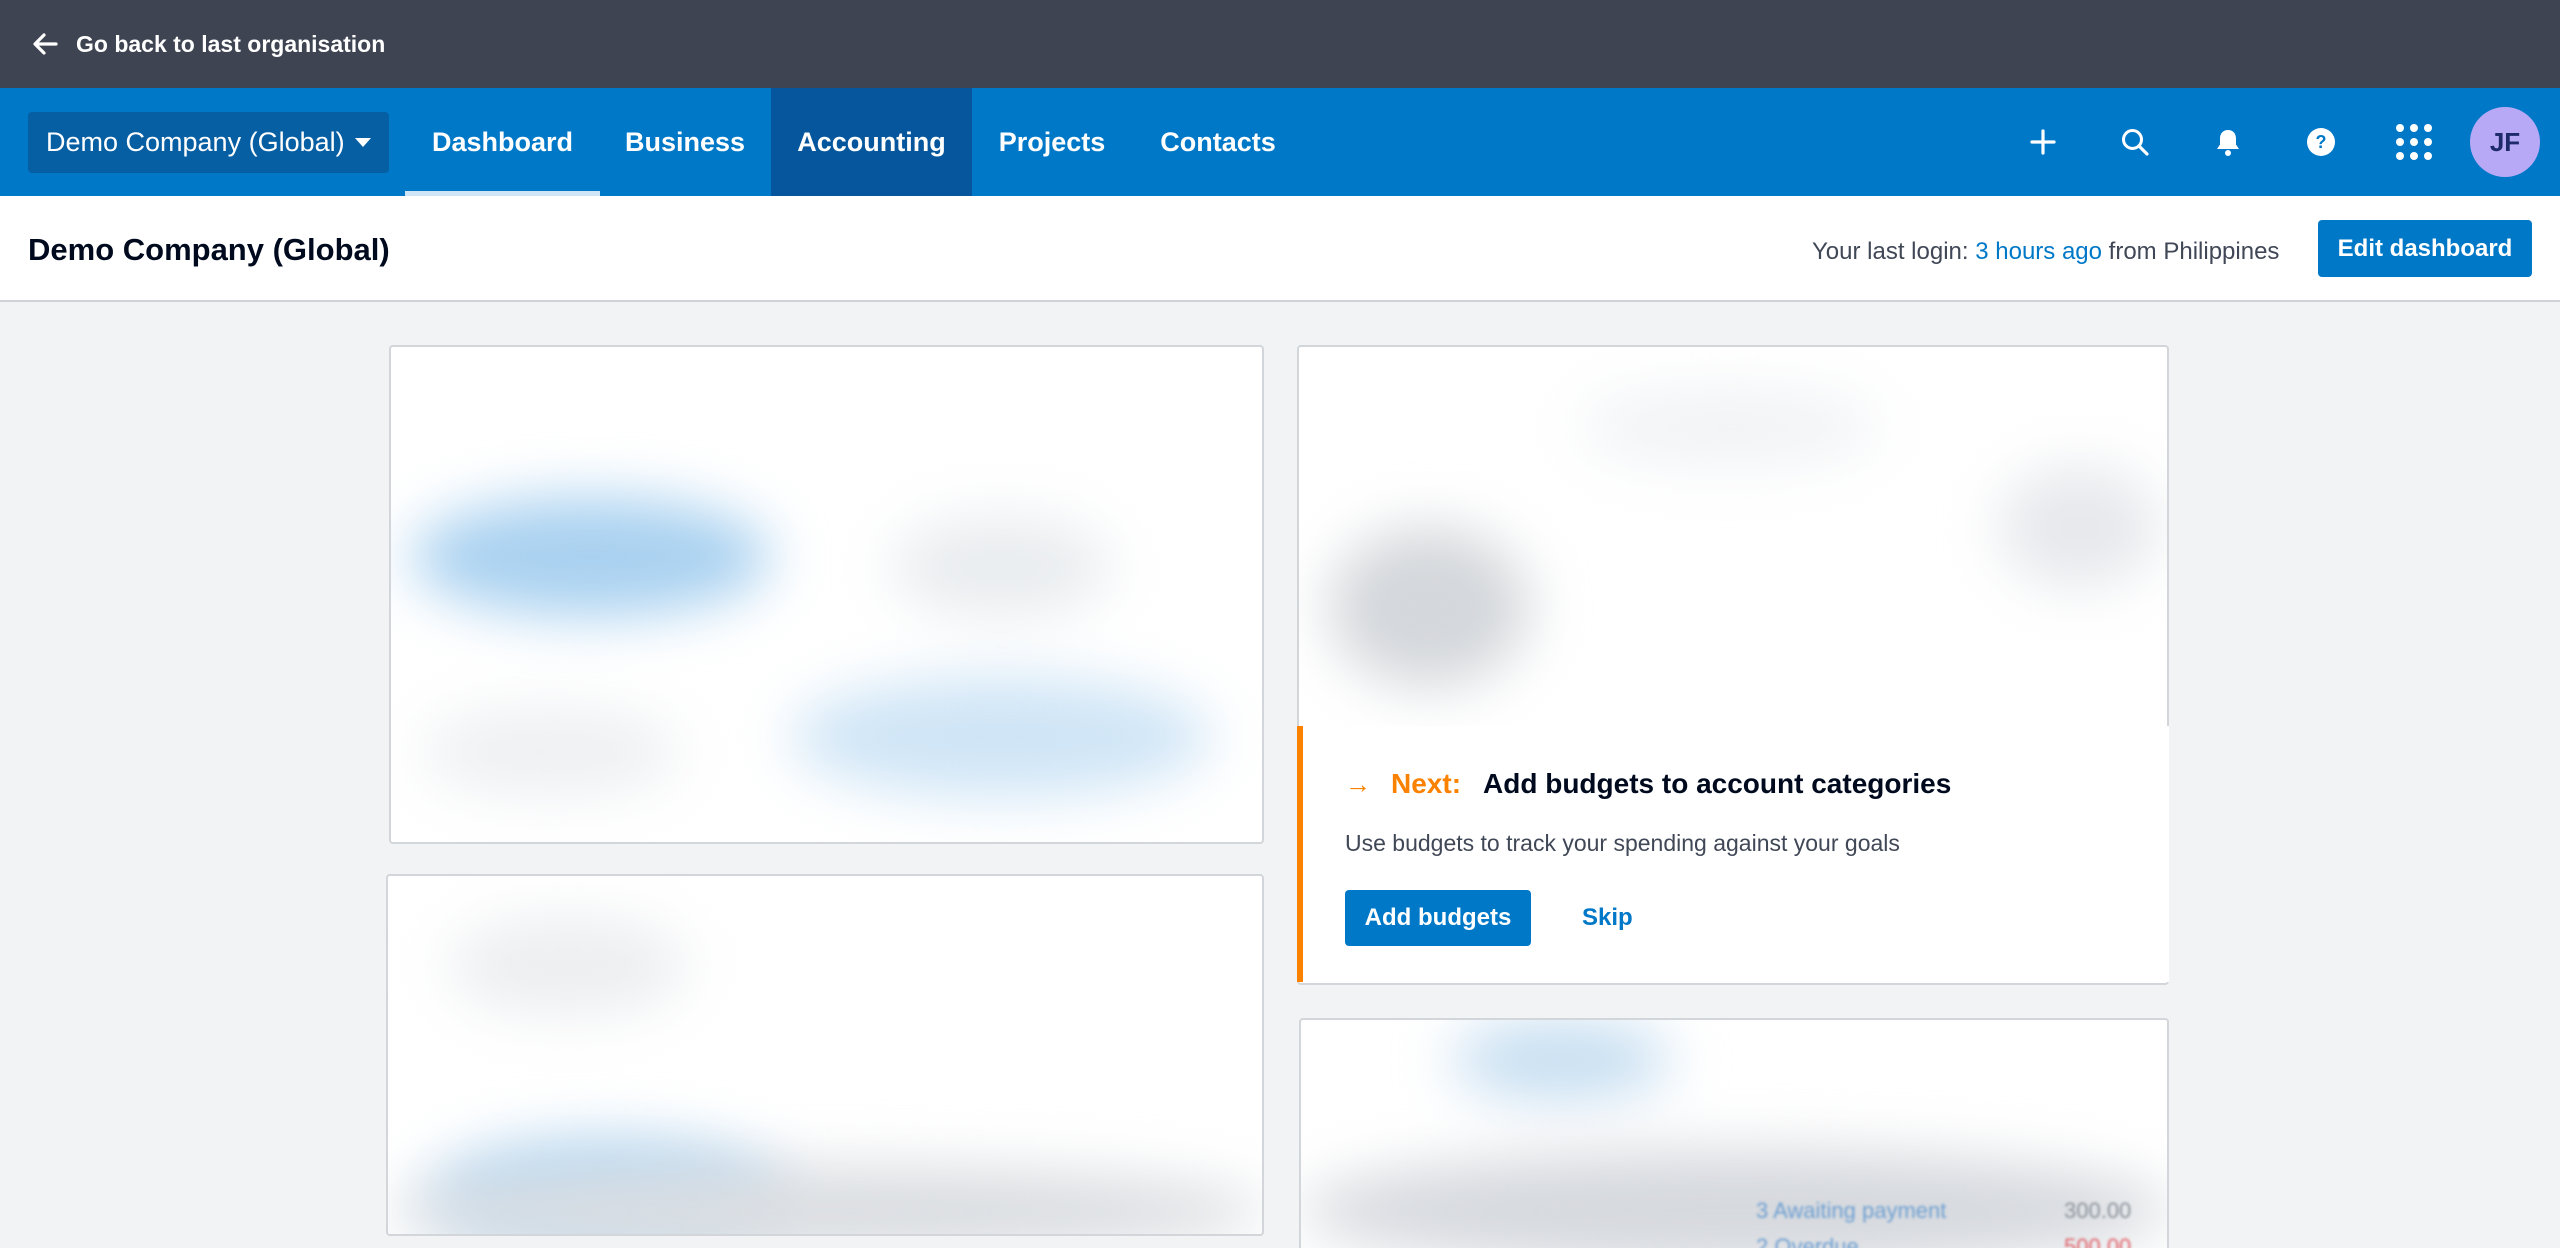  Describe the element at coordinates (2194, 251) in the screenshot. I see `last-login-suffix: from Philippines` at that location.